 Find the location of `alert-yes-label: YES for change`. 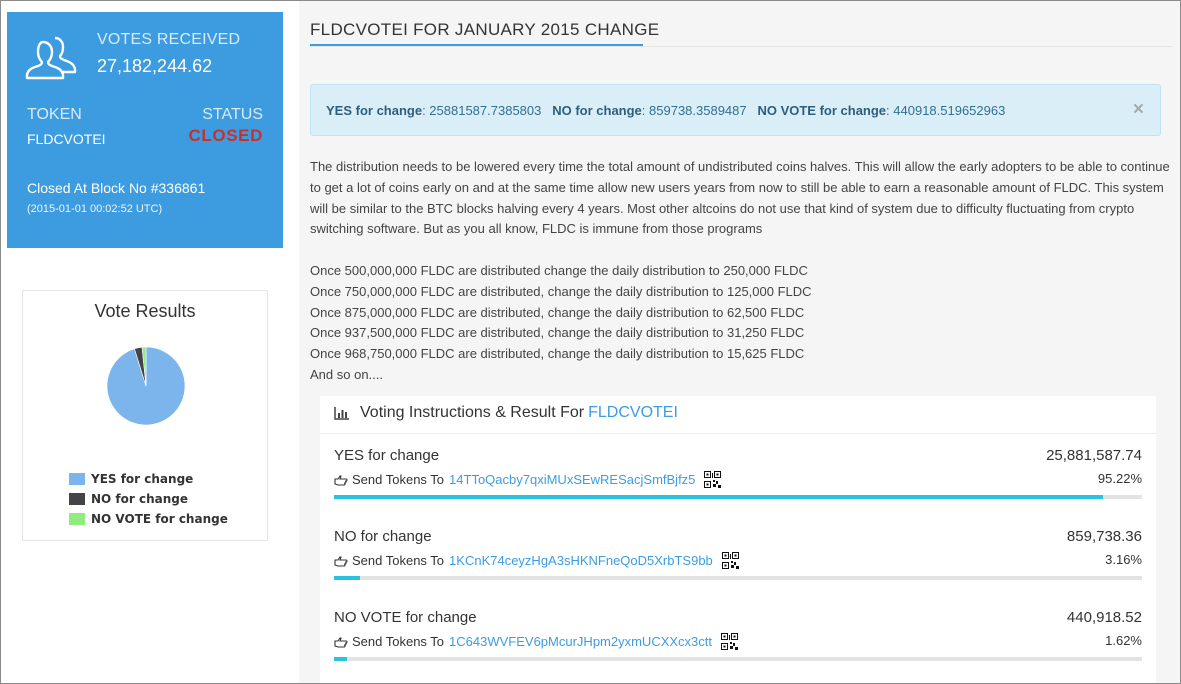

alert-yes-label: YES for change is located at coordinates (374, 110).